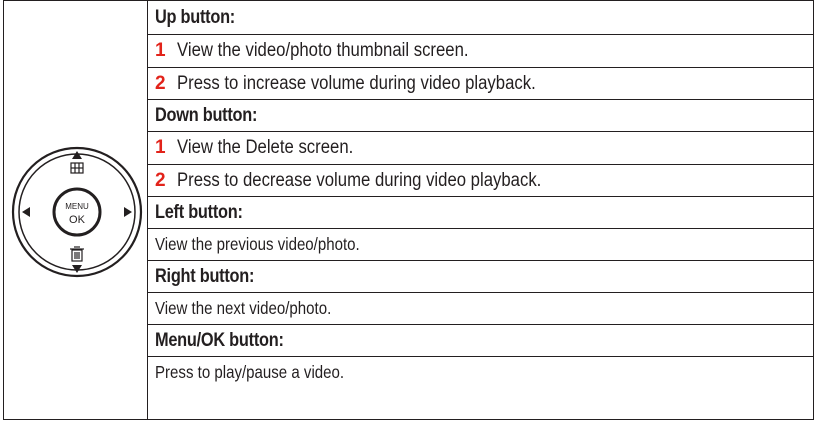 The width and height of the screenshot is (818, 426). What do you see at coordinates (77, 155) in the screenshot?
I see `up-arrow-icon` at bounding box center [77, 155].